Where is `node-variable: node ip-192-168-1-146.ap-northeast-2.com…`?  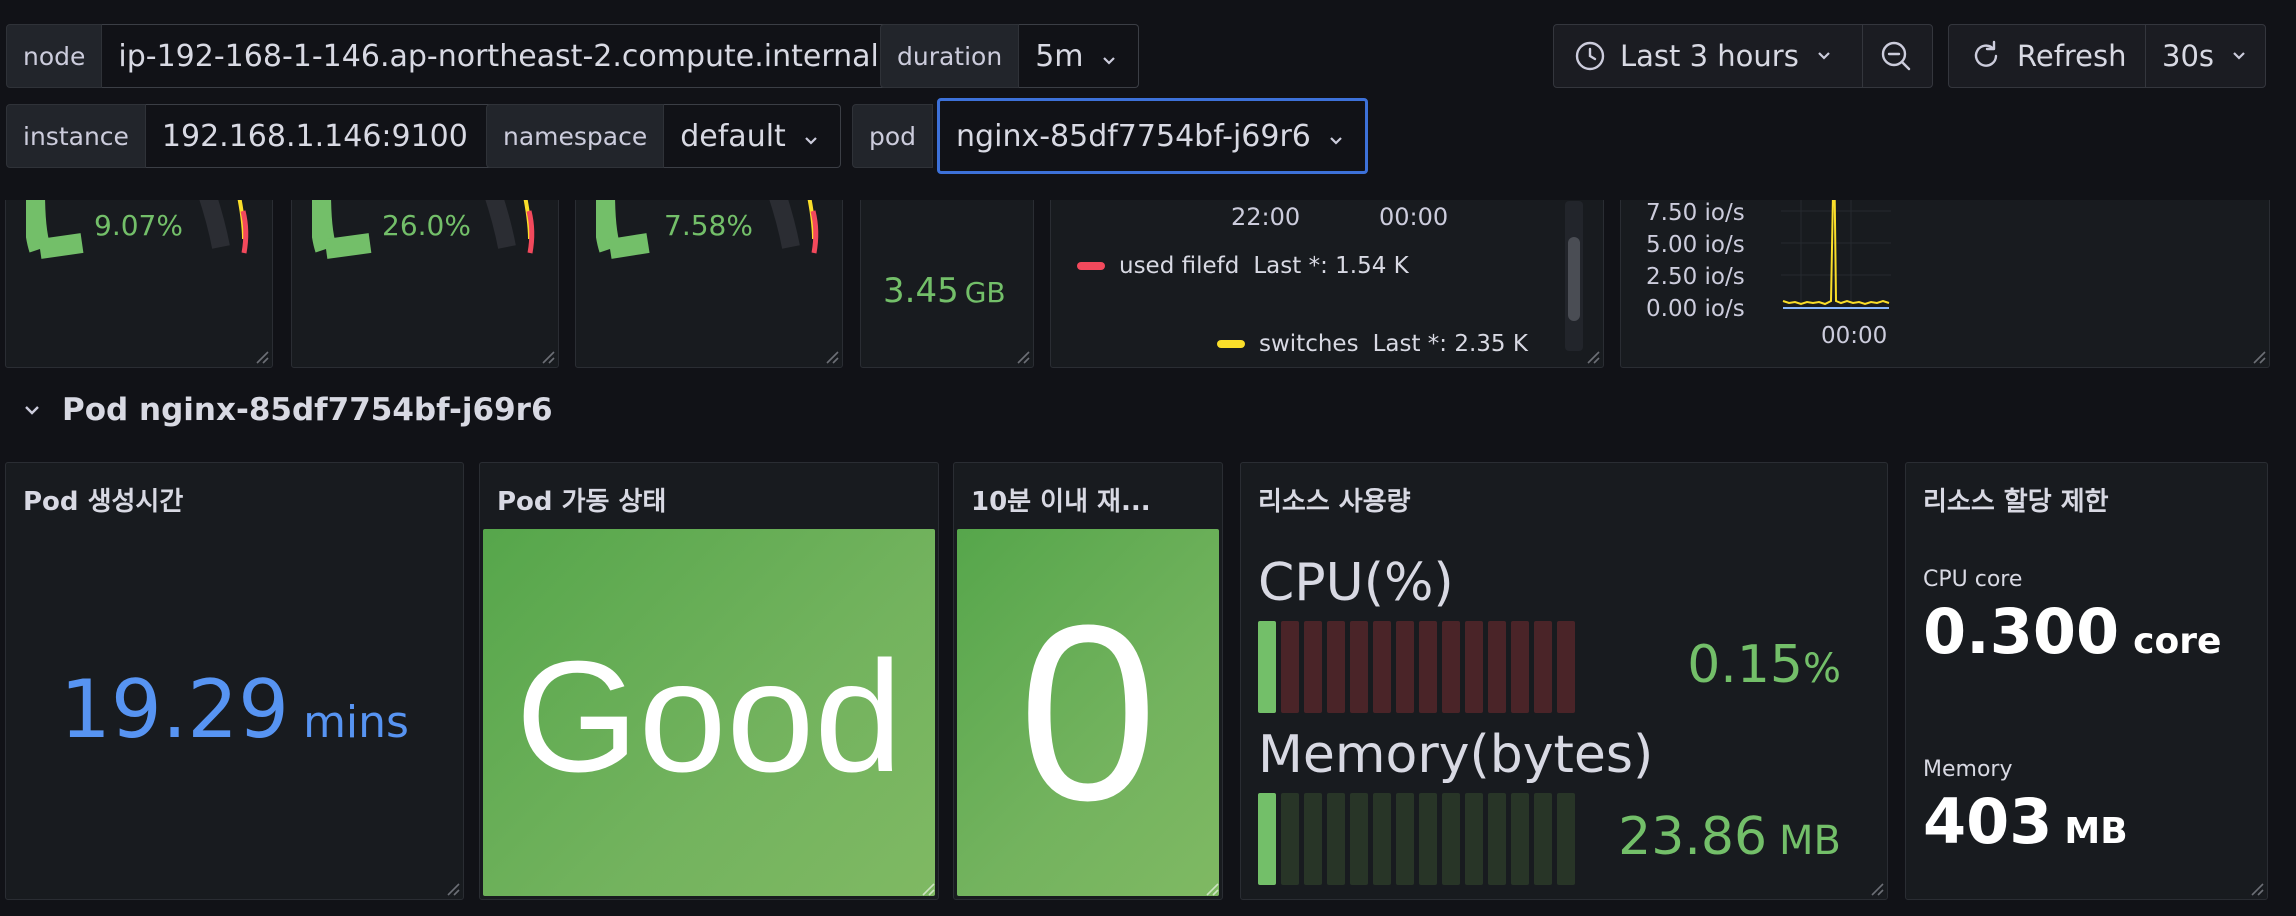
node-variable: node ip-192-168-1-146.ap-northeast-2.com… is located at coordinates (470, 56).